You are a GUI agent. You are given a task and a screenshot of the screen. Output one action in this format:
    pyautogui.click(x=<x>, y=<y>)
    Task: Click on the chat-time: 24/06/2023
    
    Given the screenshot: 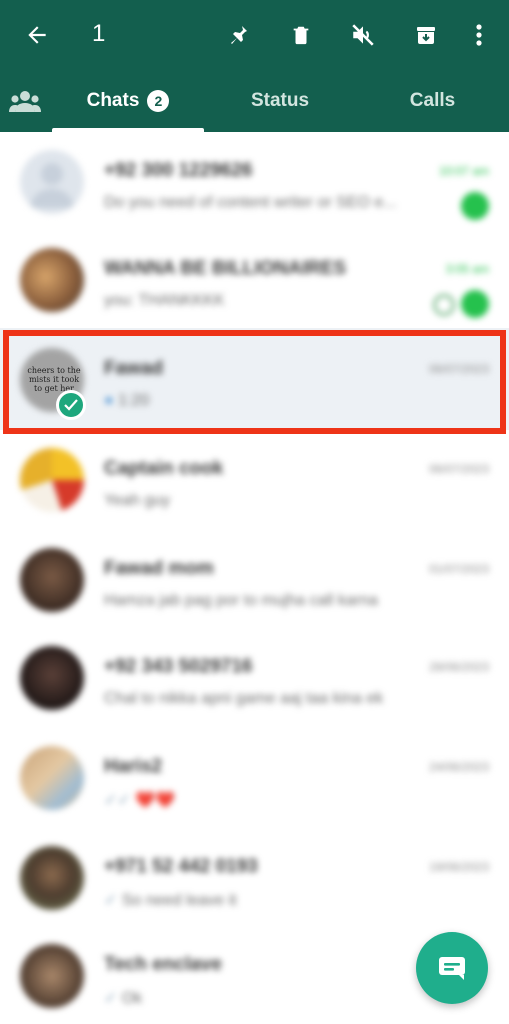 What is the action you would take?
    pyautogui.click(x=458, y=767)
    